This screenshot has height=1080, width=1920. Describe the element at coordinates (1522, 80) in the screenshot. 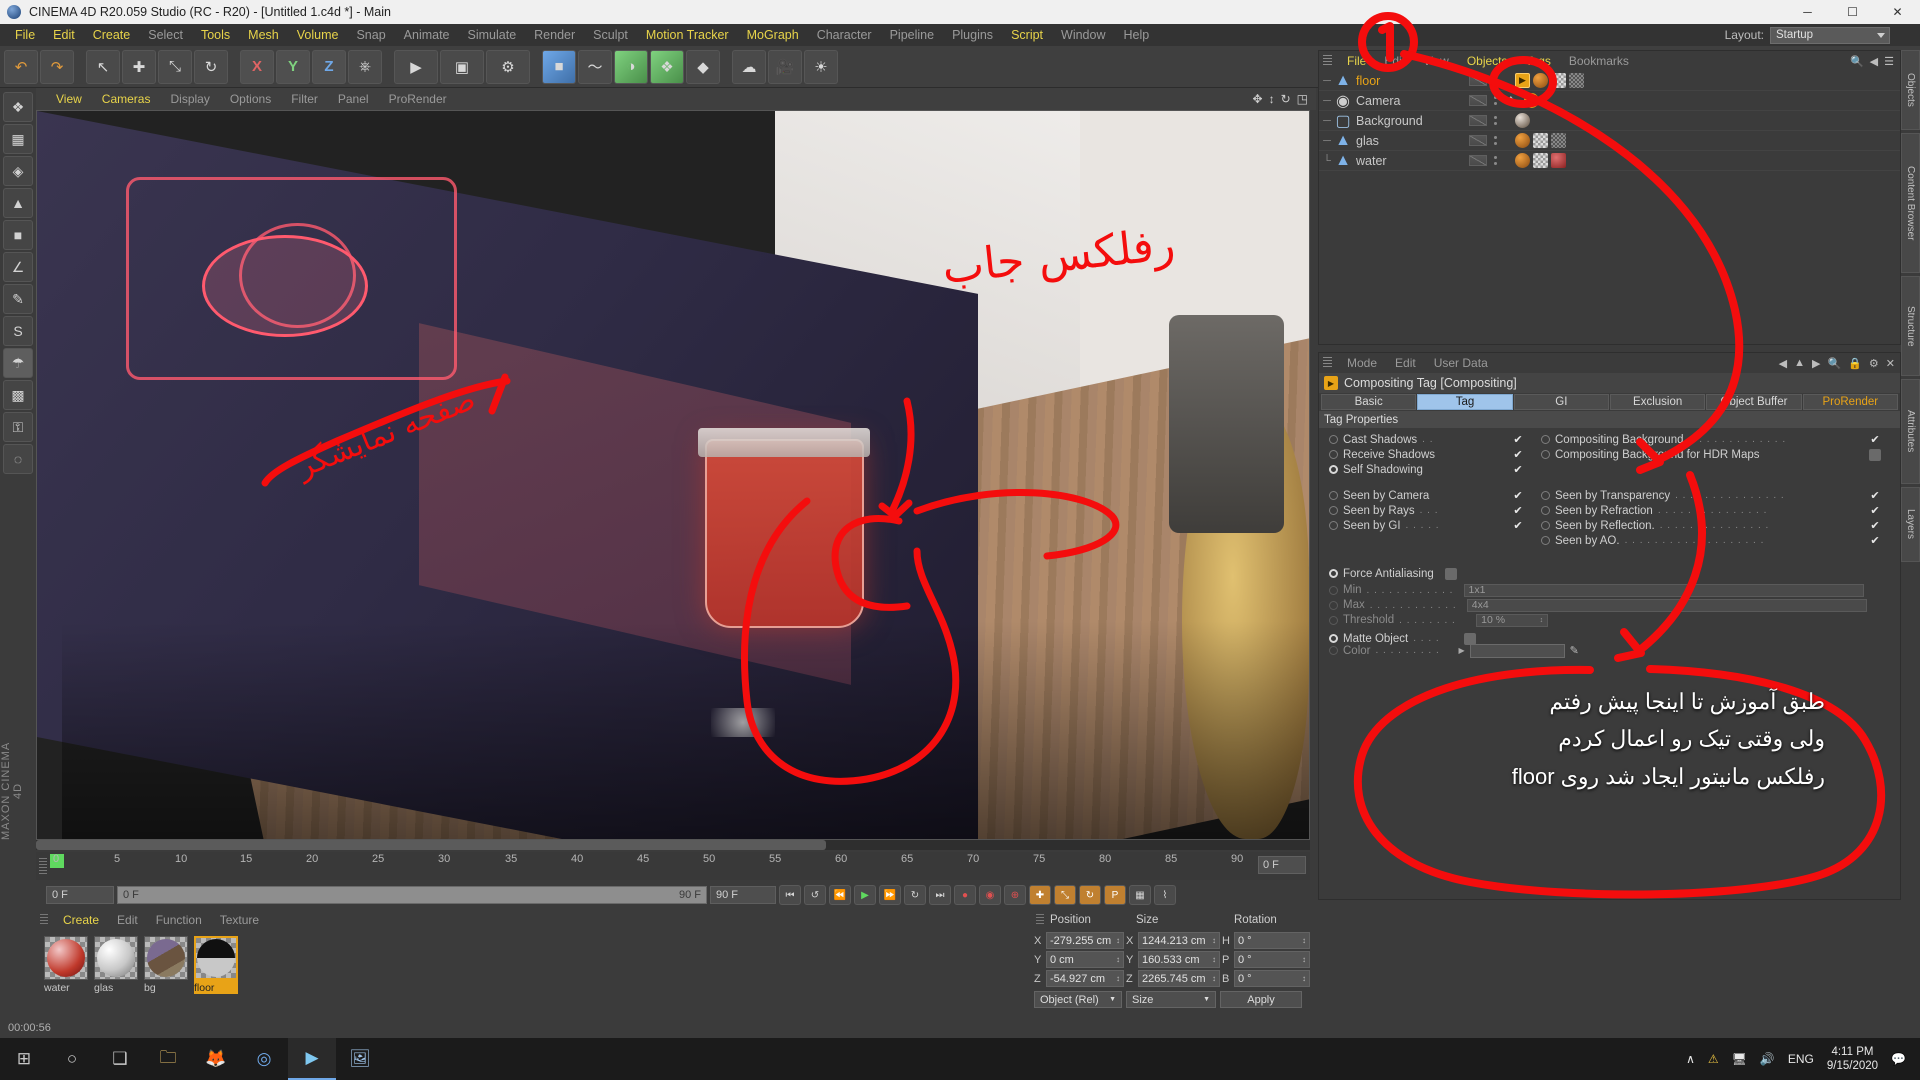

I see `compositing-tag-icon: ▶` at that location.